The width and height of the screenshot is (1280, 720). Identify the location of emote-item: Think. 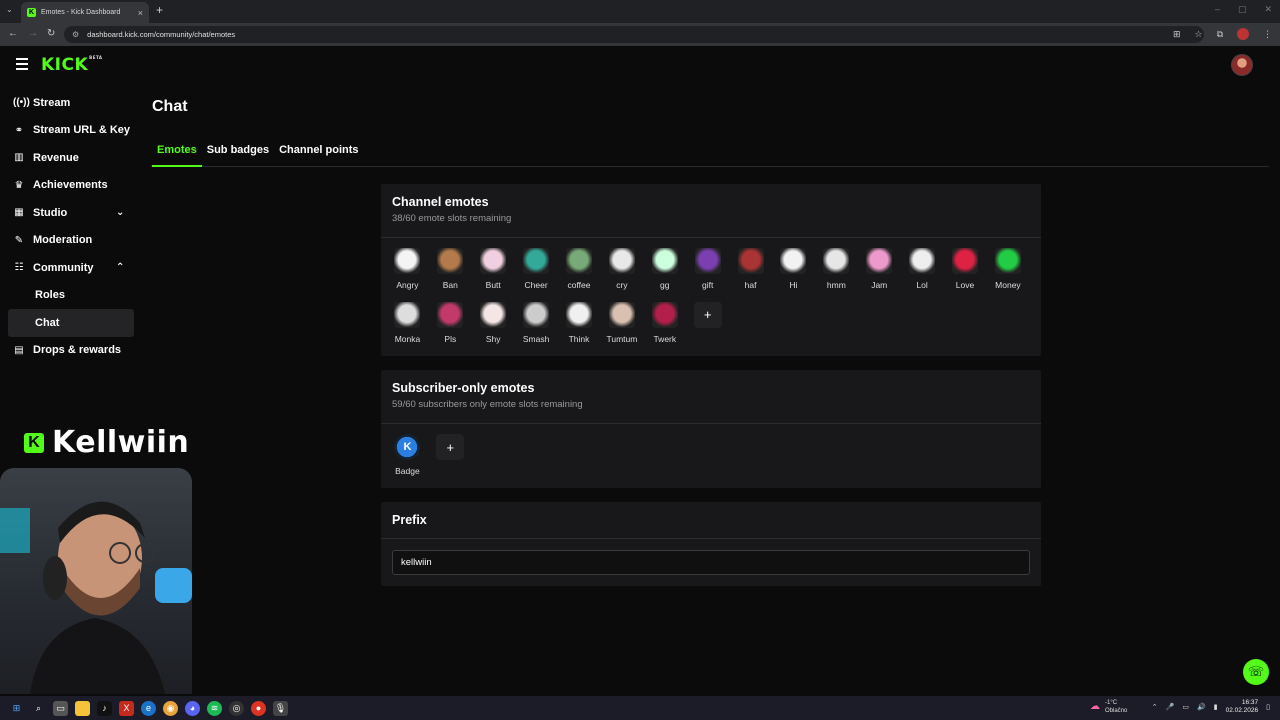
(579, 328).